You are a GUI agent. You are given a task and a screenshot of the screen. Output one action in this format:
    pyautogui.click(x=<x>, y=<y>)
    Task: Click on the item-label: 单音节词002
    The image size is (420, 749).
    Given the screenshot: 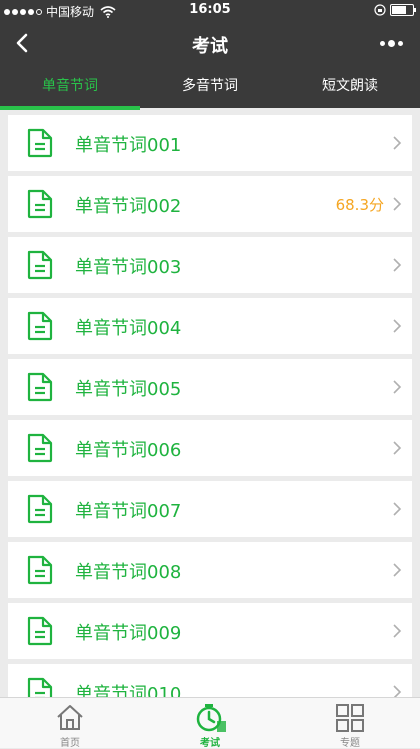 What is the action you would take?
    pyautogui.click(x=128, y=206)
    